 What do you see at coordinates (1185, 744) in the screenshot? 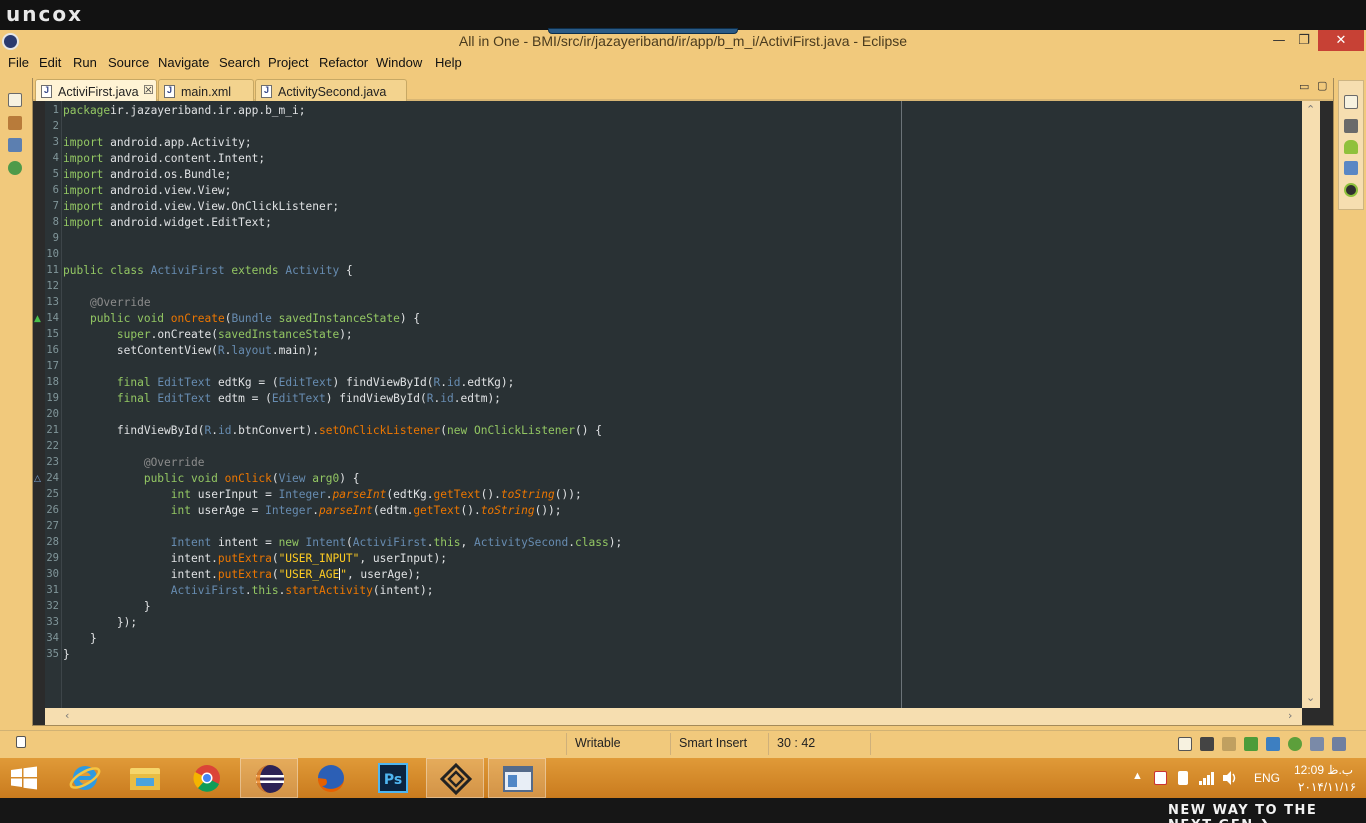
I see `restore-icon` at bounding box center [1185, 744].